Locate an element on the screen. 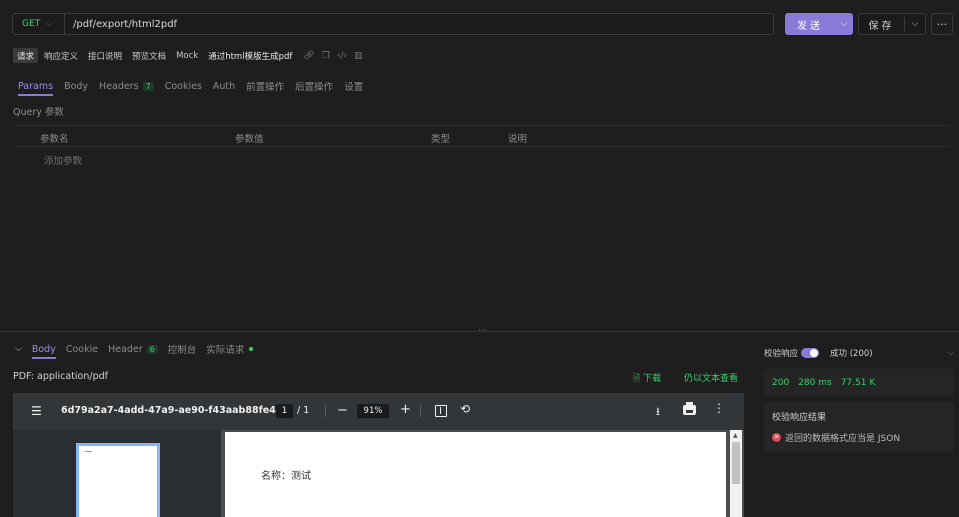 This screenshot has height=517, width=959. zoom-in-icon: + is located at coordinates (405, 409).